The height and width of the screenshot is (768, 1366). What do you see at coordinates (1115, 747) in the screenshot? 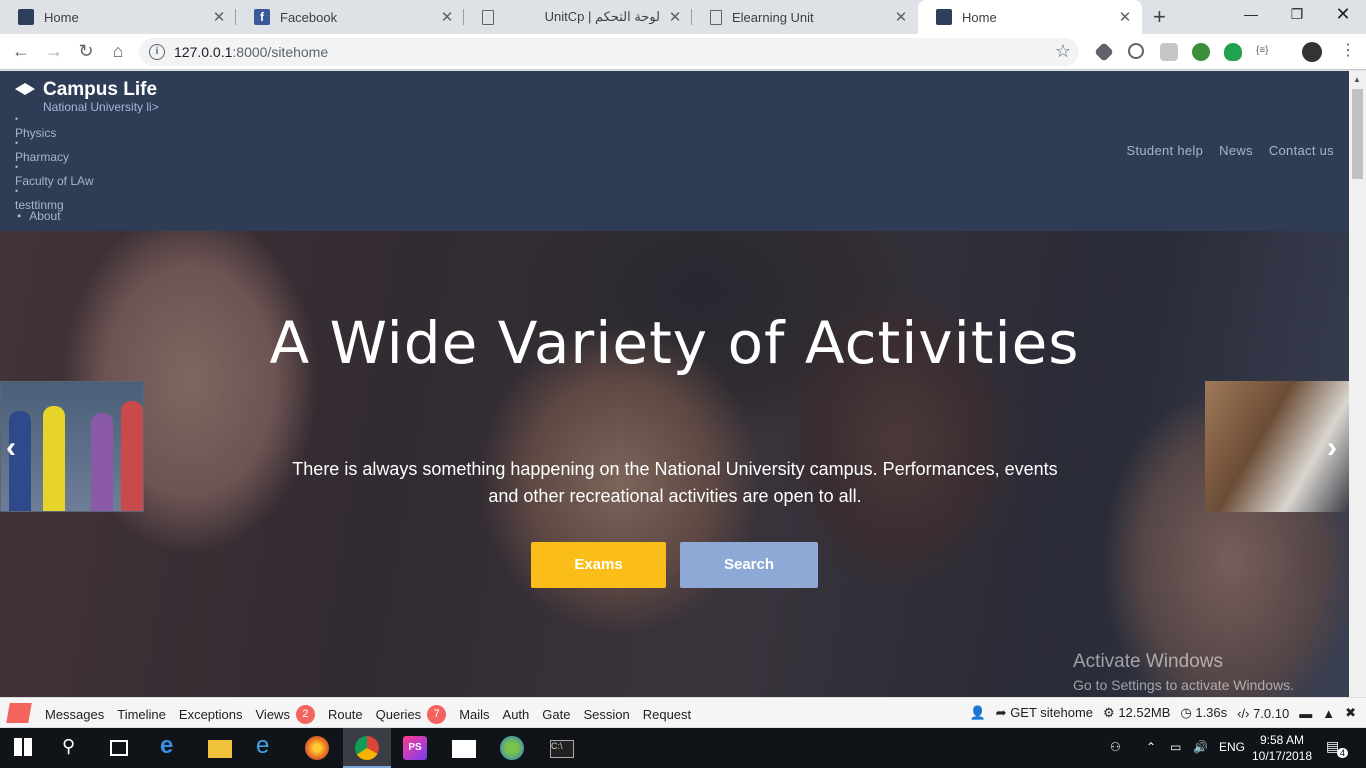
I see `people-icon: ⚇` at bounding box center [1115, 747].